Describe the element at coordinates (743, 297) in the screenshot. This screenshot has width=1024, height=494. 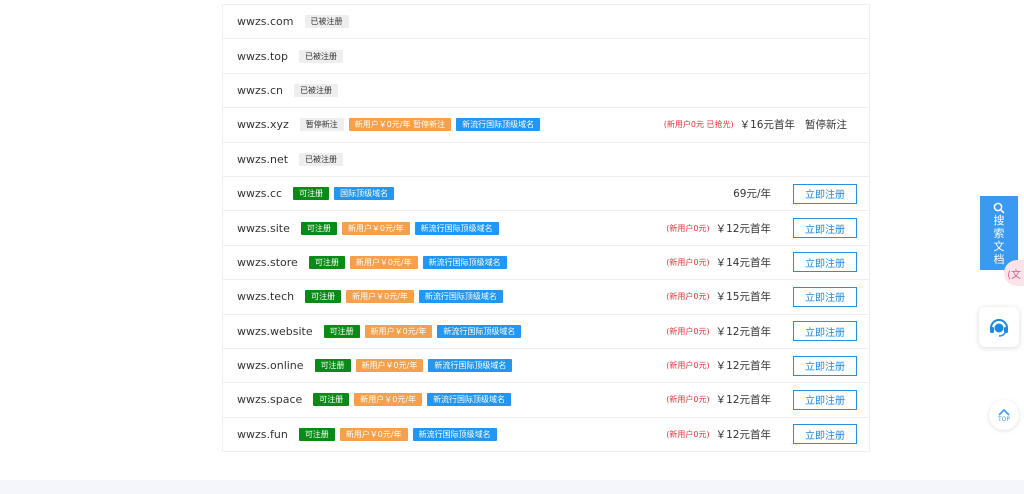
I see `domain-price: ￥15元首年` at that location.